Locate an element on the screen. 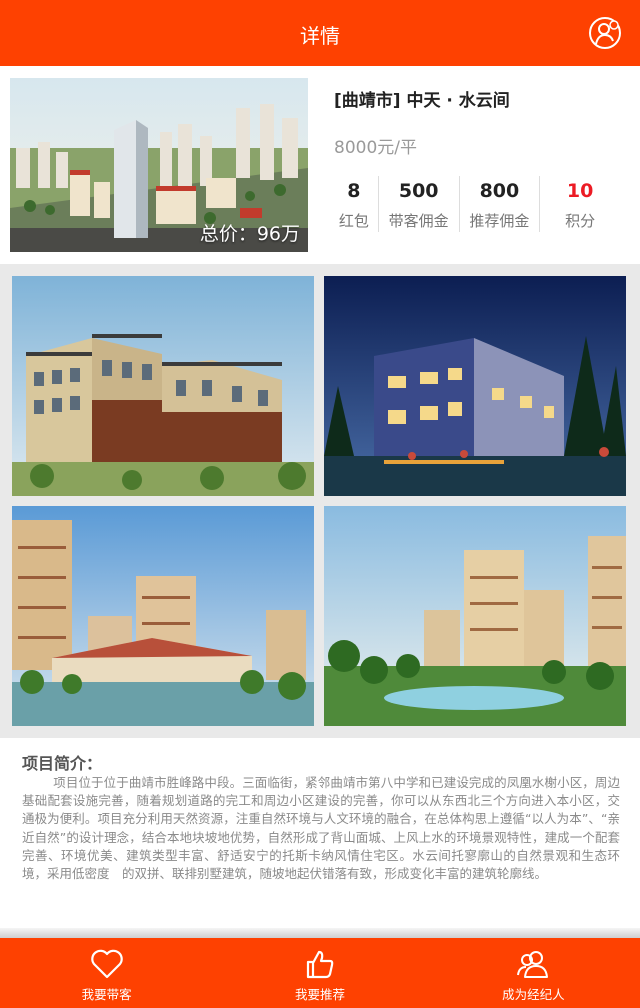 The image size is (640, 1008). tab-label: 成为经纪人 is located at coordinates (533, 994).